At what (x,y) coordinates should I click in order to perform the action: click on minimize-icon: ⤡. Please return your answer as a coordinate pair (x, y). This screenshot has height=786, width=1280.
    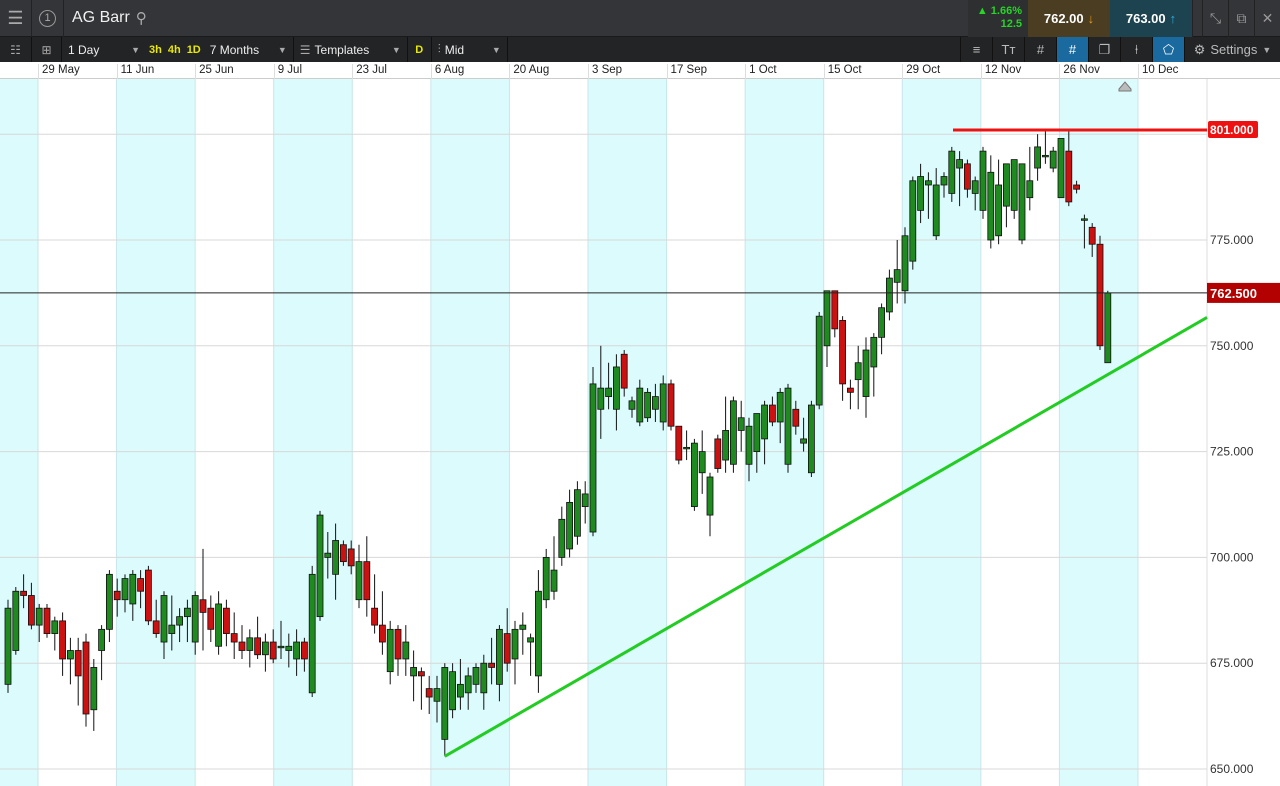
    Looking at the image, I should click on (1215, 18).